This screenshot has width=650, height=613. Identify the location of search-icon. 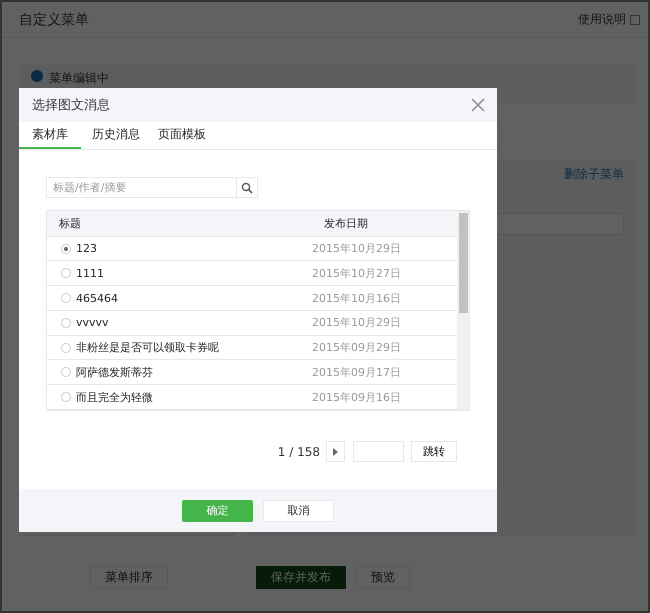
(247, 188).